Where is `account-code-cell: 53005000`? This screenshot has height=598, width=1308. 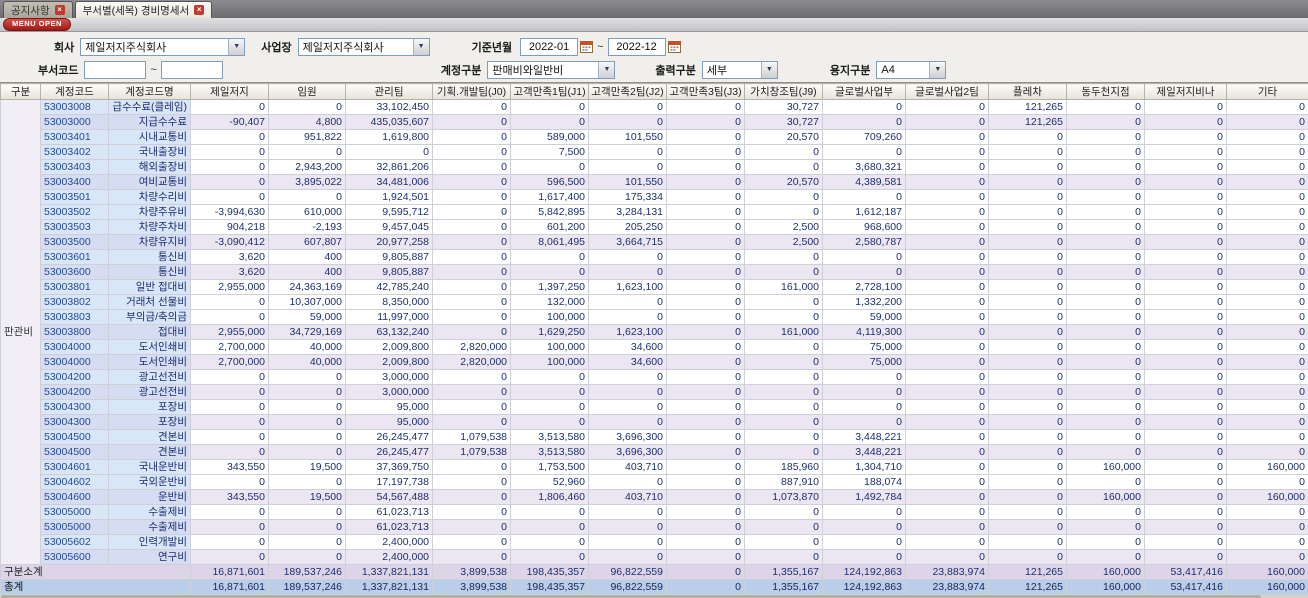 account-code-cell: 53005000 is located at coordinates (74, 527).